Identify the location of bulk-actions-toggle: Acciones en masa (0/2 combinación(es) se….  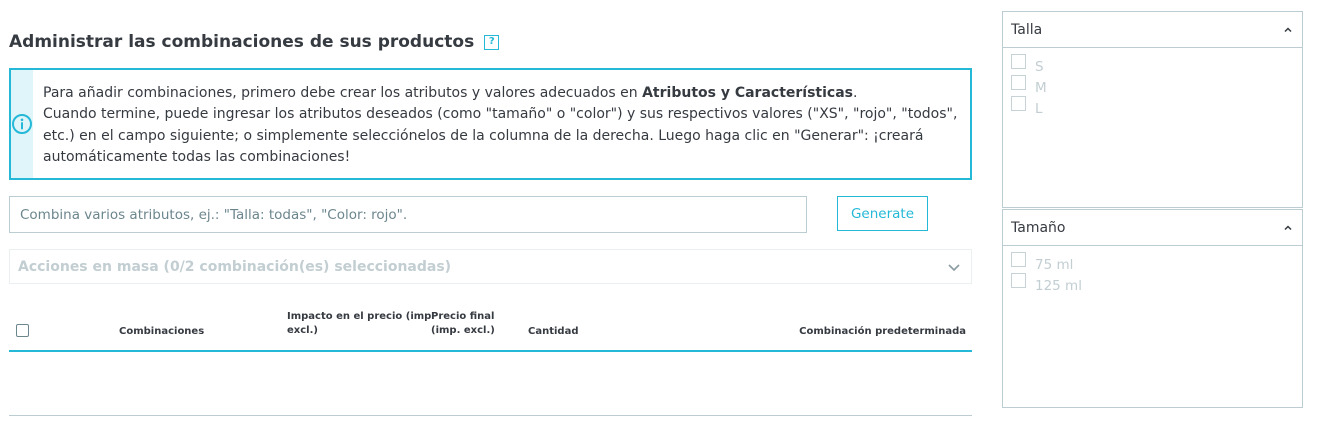
(490, 266).